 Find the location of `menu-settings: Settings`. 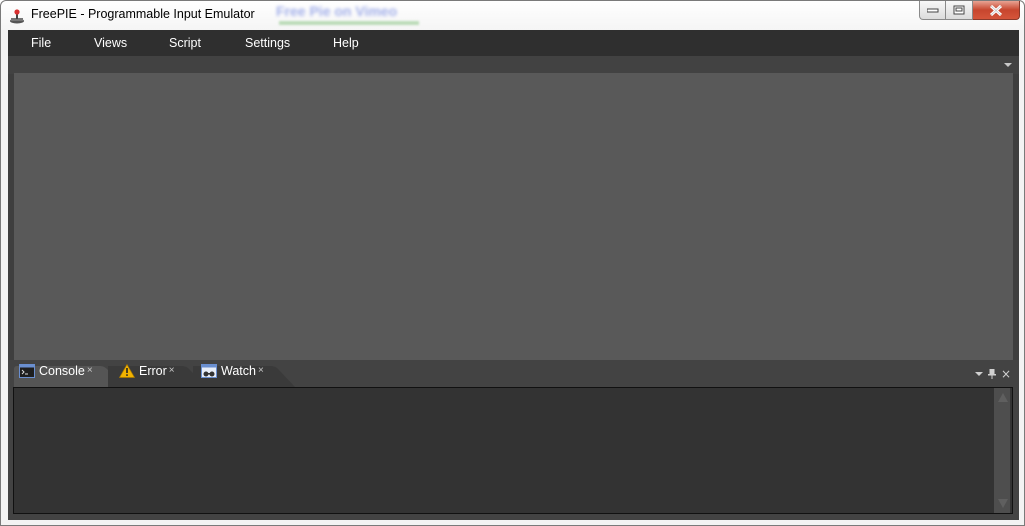

menu-settings: Settings is located at coordinates (267, 43).